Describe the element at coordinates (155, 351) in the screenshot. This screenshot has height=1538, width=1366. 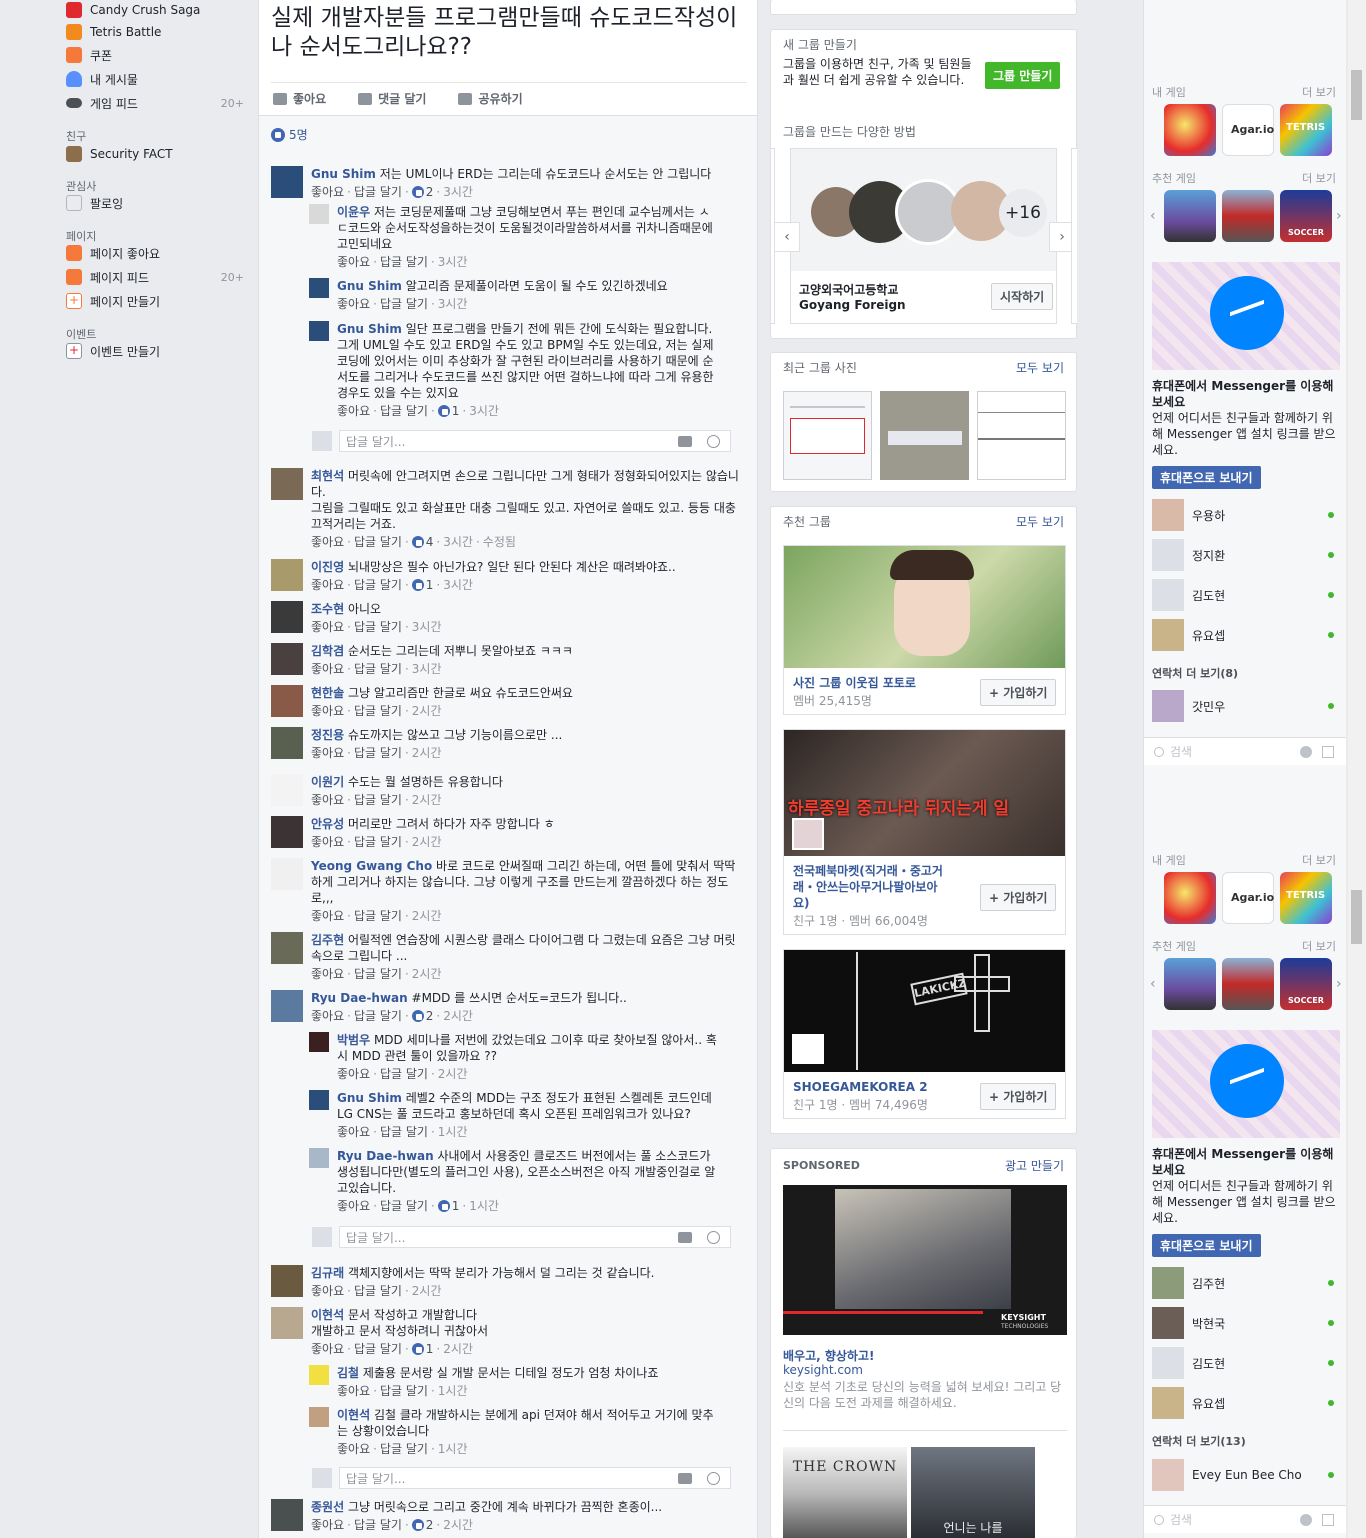
I see `nav-item-create-event: + 이벤트 만들기` at that location.